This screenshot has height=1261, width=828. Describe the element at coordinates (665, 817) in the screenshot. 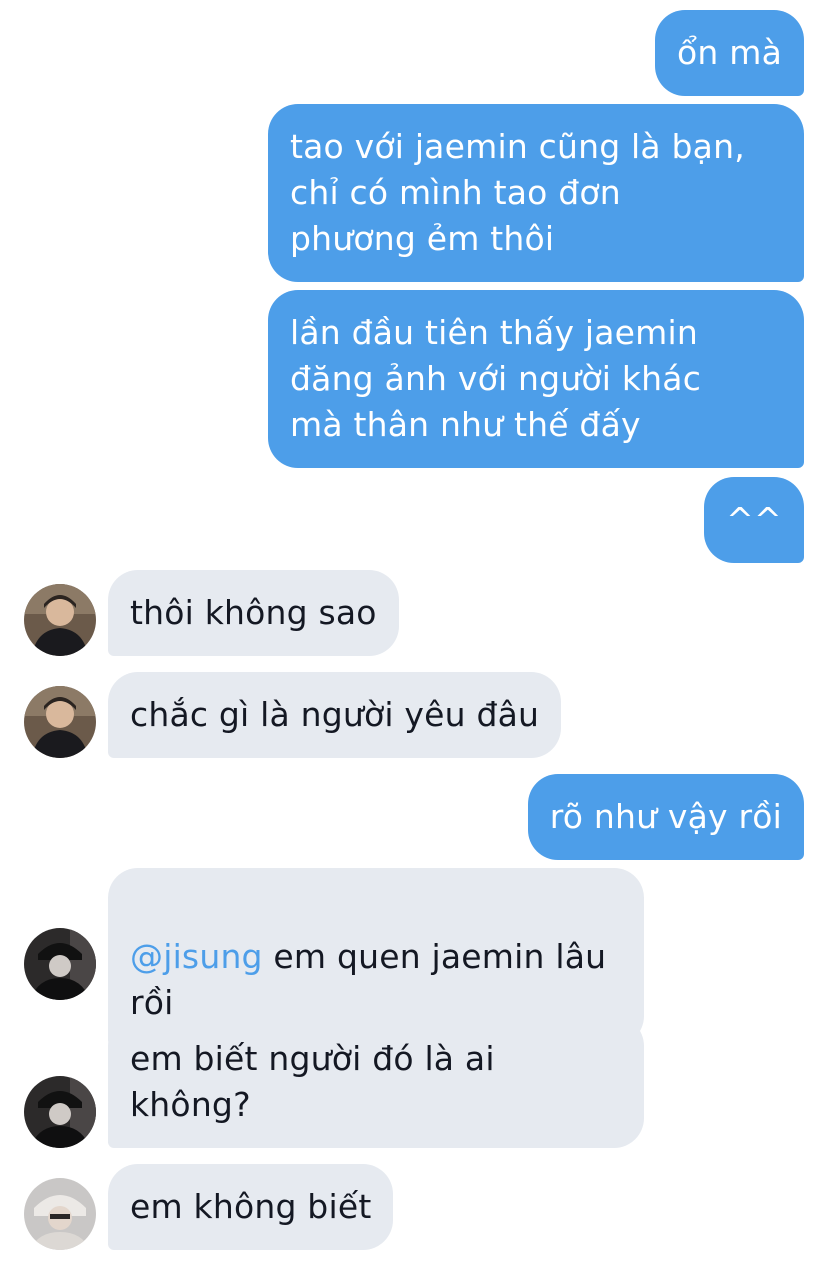

I see `outgoing-message: rõ như vậy rồi` at that location.